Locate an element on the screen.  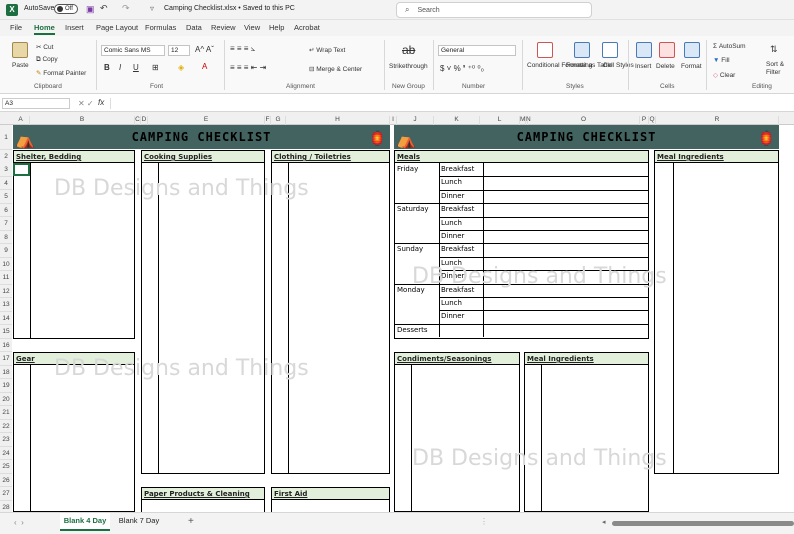
borders-icon: ⊞ is located at coordinates (155, 67).